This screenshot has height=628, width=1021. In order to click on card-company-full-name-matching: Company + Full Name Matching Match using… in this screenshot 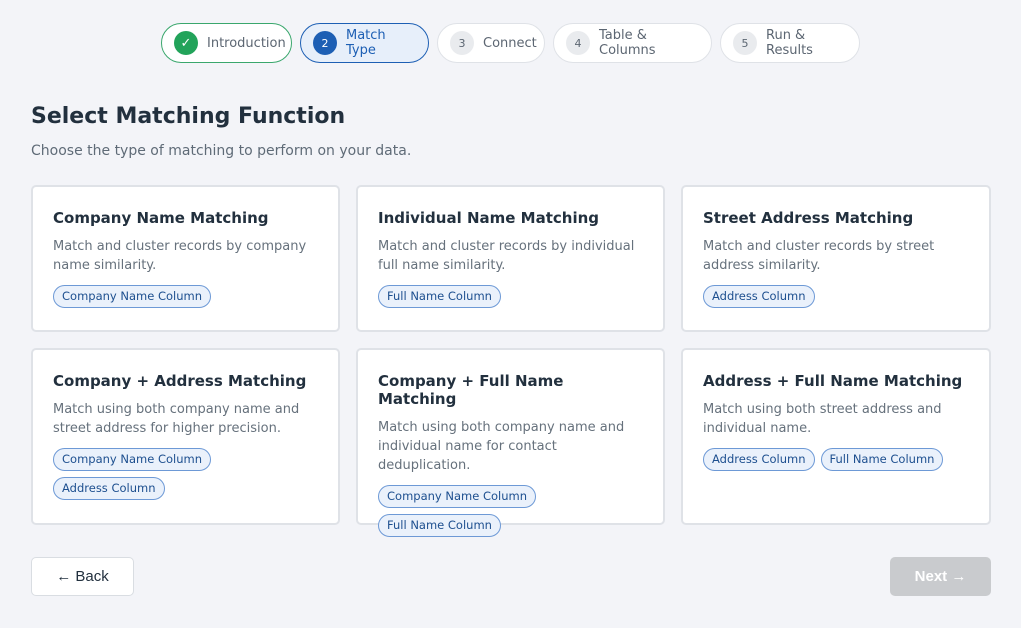, I will do `click(510, 442)`.